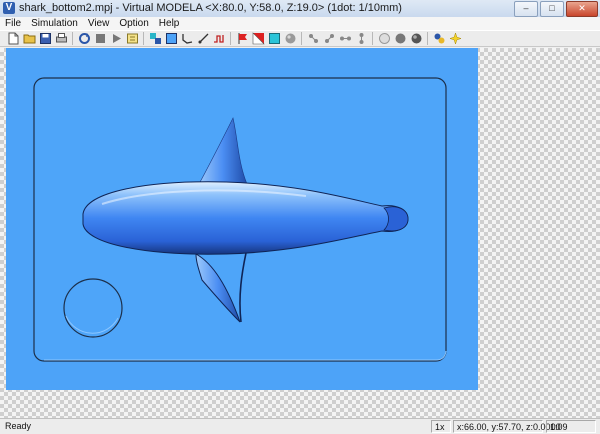 This screenshot has width=600, height=434. Describe the element at coordinates (439, 39) in the screenshot. I see `color-wheel-icon` at that location.